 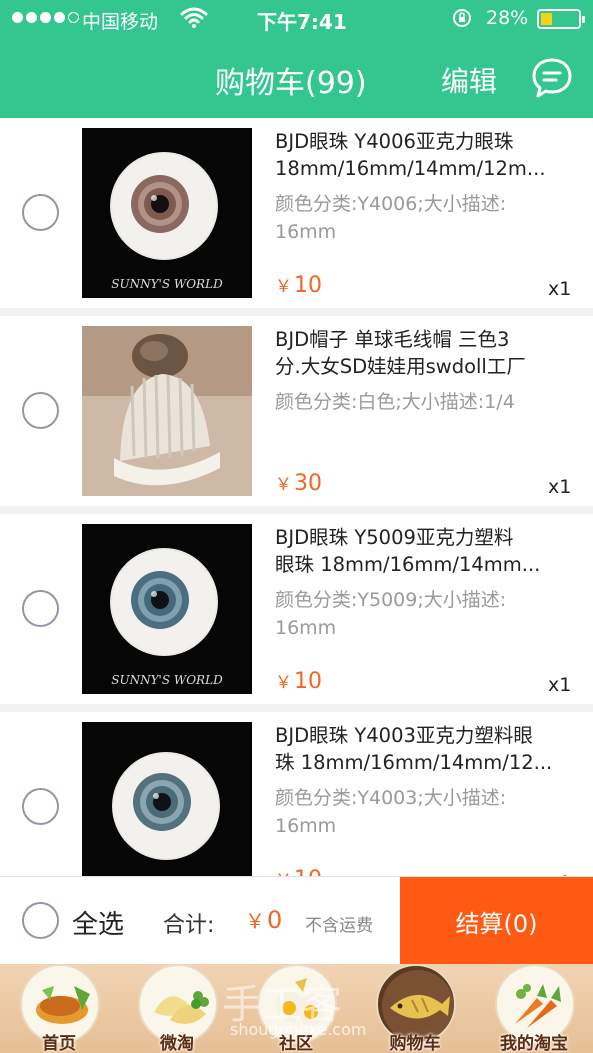 I want to click on rotation-lock-icon, so click(x=462, y=18).